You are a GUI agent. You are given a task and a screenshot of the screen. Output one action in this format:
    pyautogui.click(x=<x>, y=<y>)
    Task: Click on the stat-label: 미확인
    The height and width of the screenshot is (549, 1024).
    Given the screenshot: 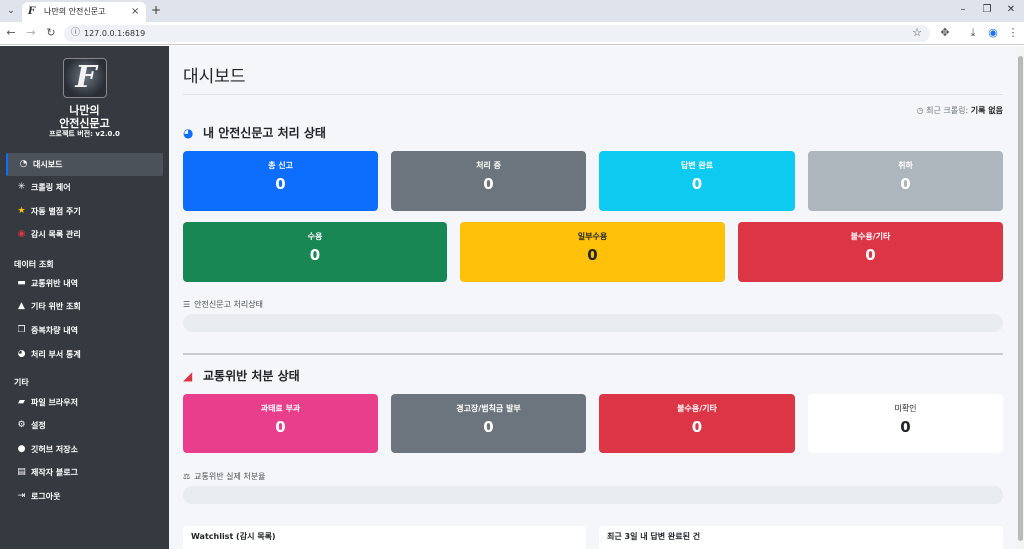 What is the action you would take?
    pyautogui.click(x=905, y=408)
    